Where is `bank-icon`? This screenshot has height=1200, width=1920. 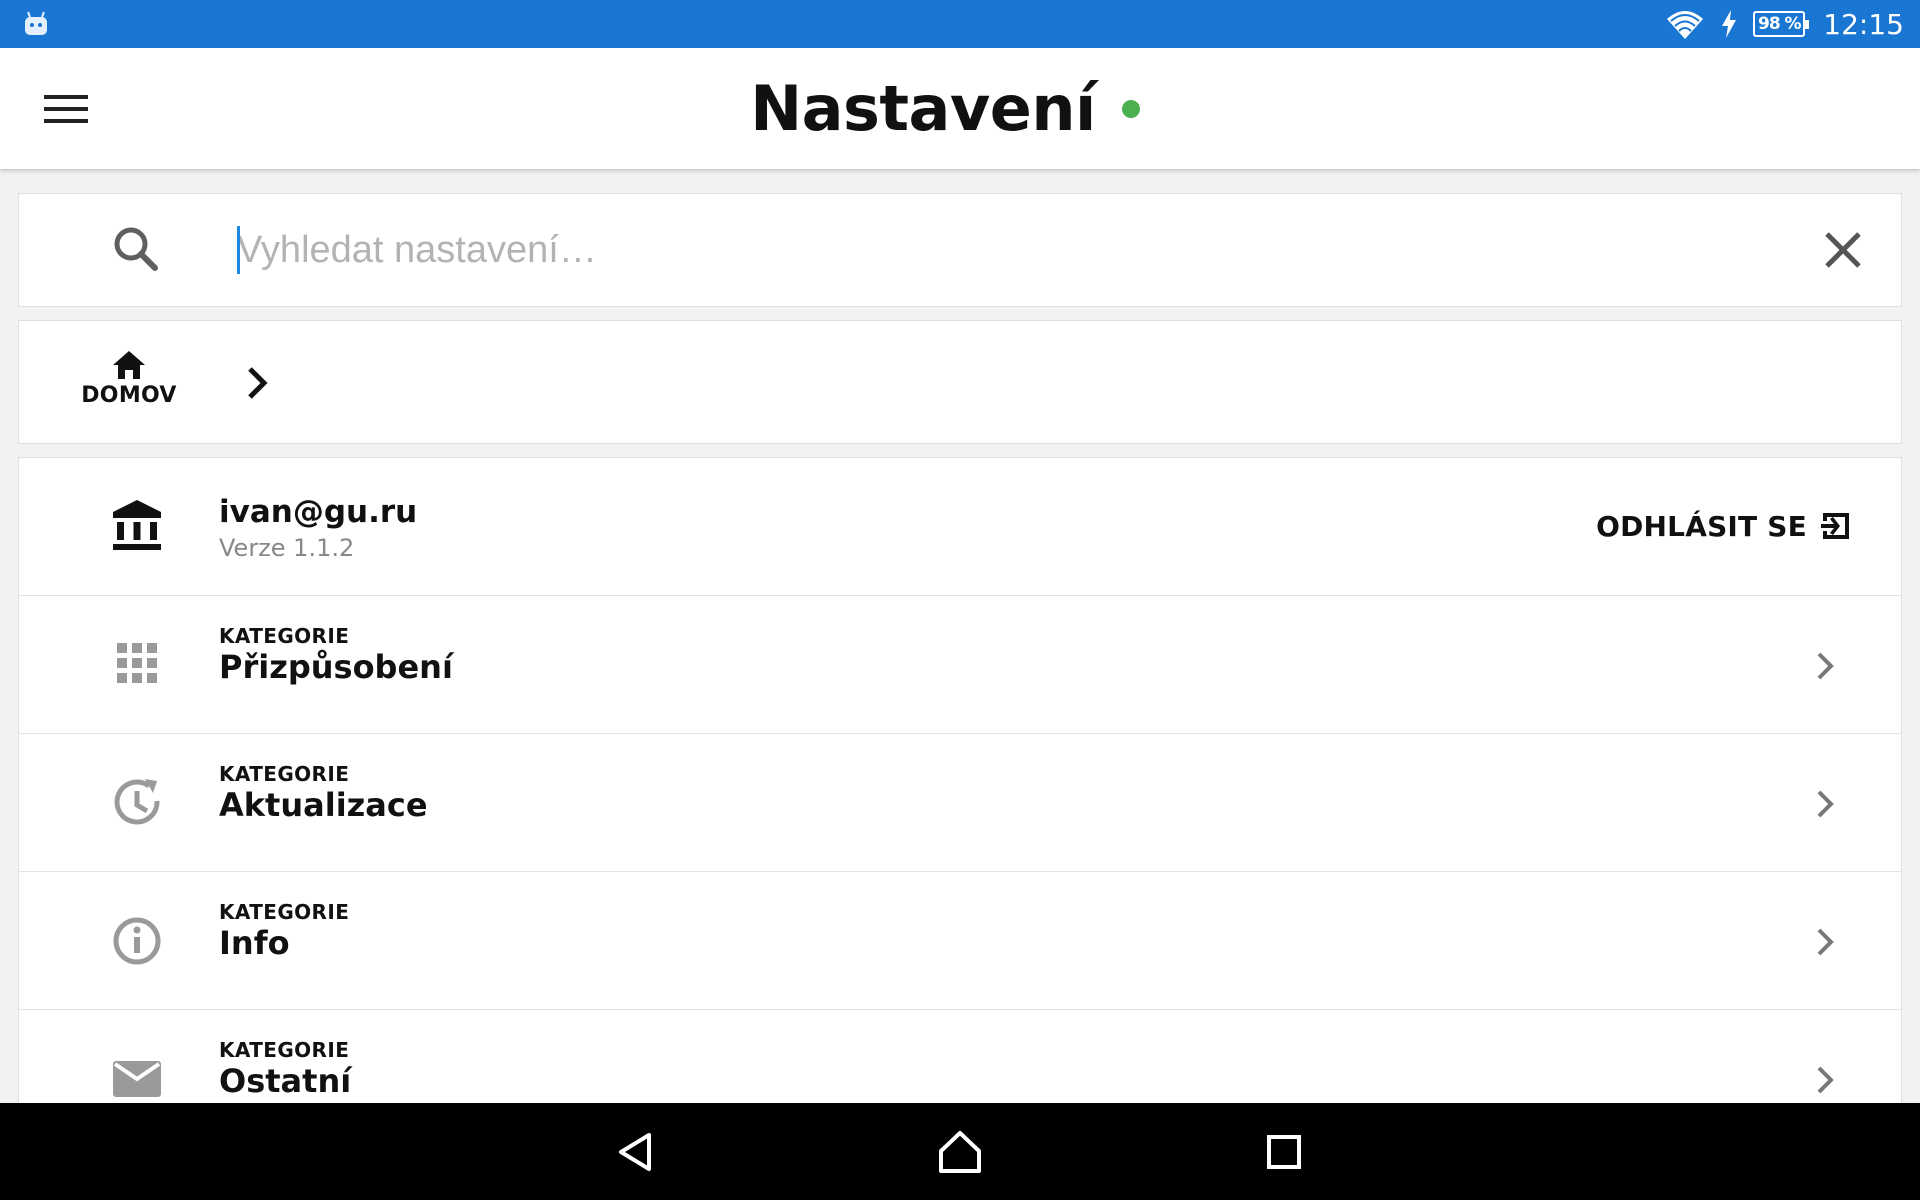
bank-icon is located at coordinates (137, 525).